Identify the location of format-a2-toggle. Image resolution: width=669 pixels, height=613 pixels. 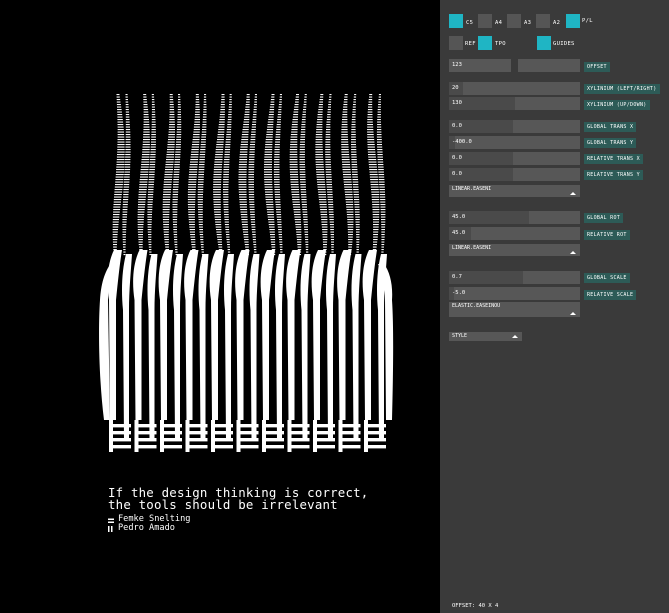
(543, 21).